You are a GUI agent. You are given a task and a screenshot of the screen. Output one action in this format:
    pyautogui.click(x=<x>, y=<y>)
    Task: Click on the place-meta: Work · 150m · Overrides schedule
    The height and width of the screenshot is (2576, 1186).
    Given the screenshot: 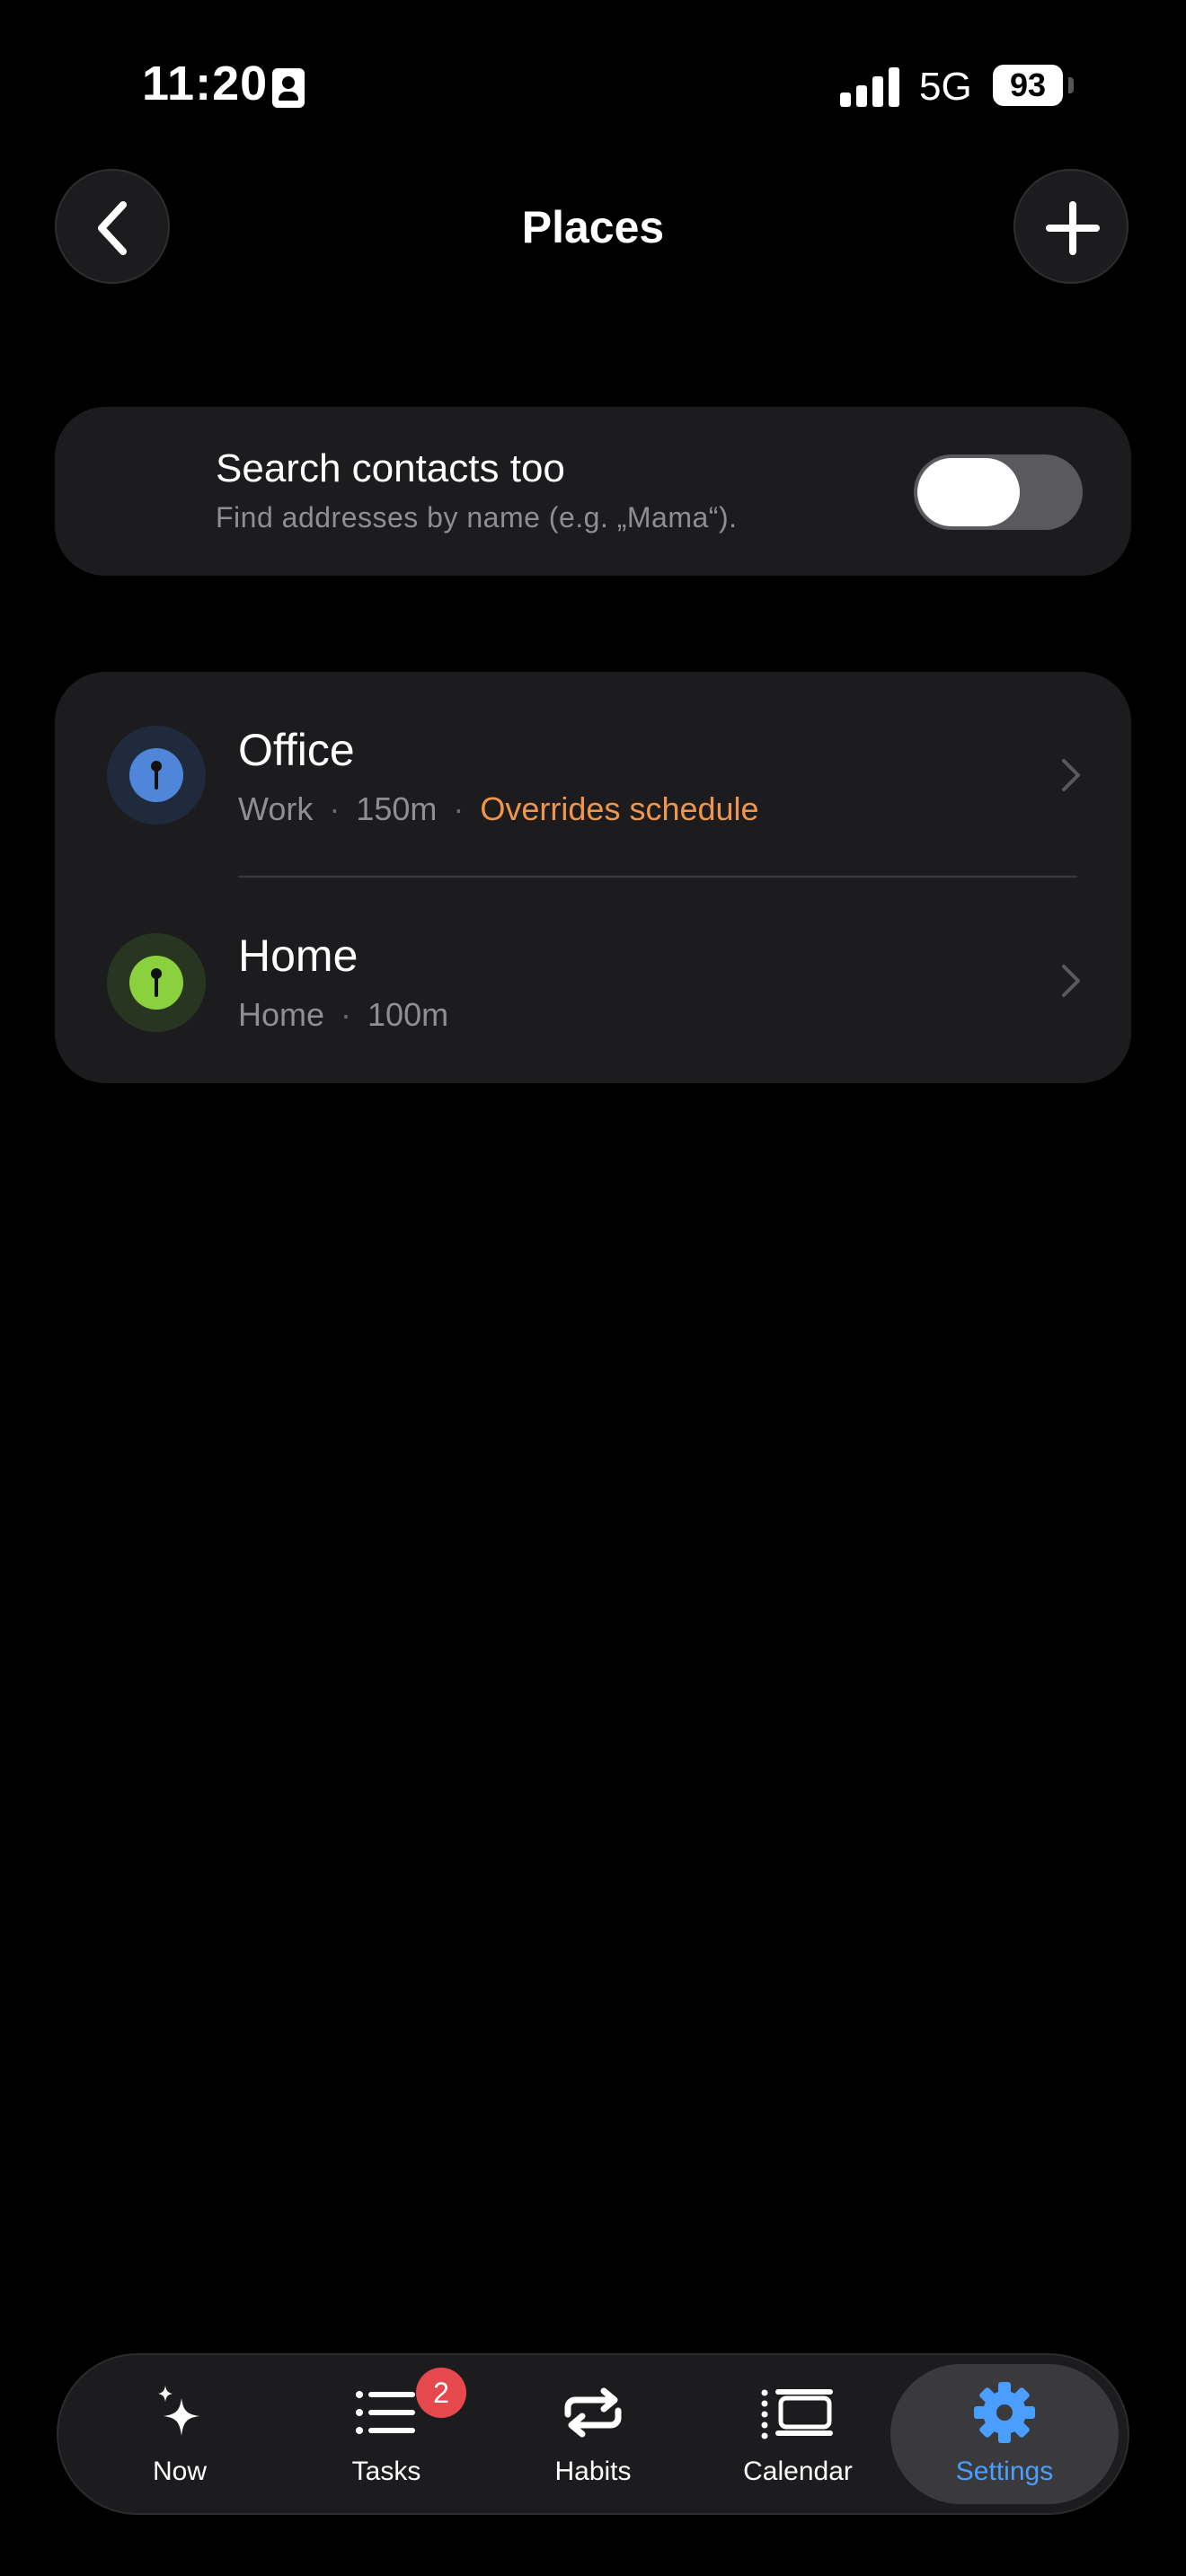 What is the action you would take?
    pyautogui.click(x=498, y=809)
    